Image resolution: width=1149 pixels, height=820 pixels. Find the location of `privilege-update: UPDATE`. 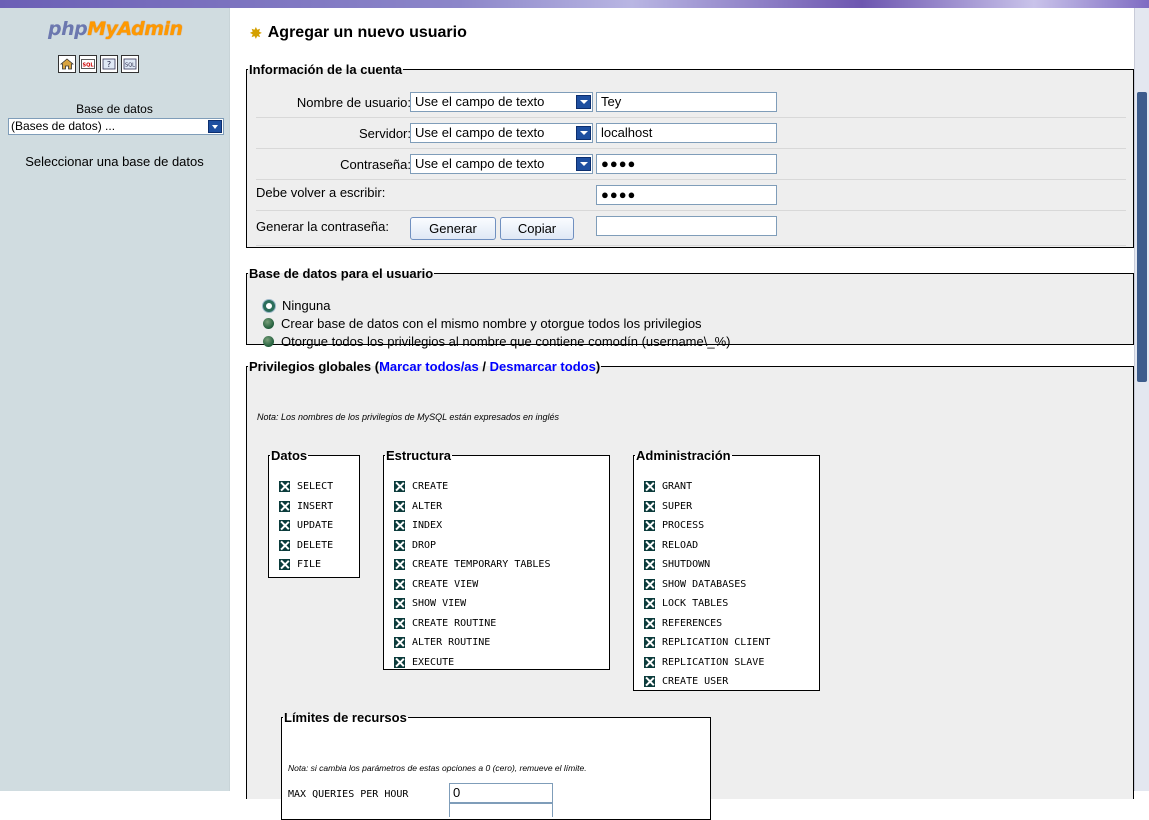

privilege-update: UPDATE is located at coordinates (306, 525).